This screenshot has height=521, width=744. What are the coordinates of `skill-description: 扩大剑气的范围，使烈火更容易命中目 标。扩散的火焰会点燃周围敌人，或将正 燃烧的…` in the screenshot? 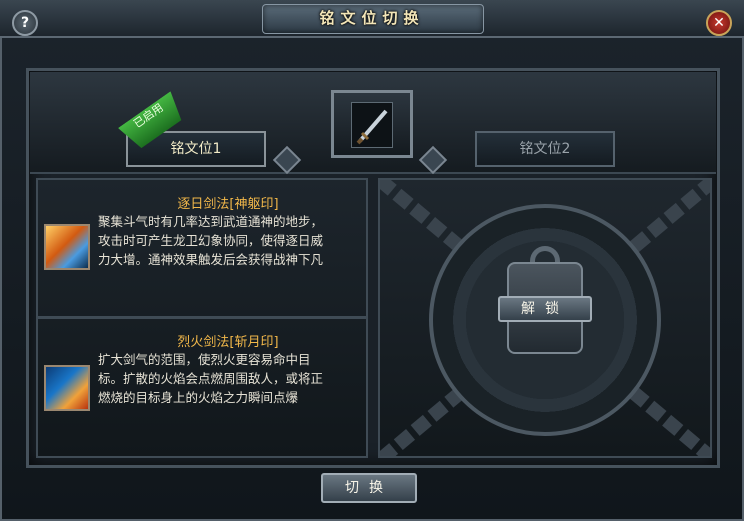 It's located at (231, 378).